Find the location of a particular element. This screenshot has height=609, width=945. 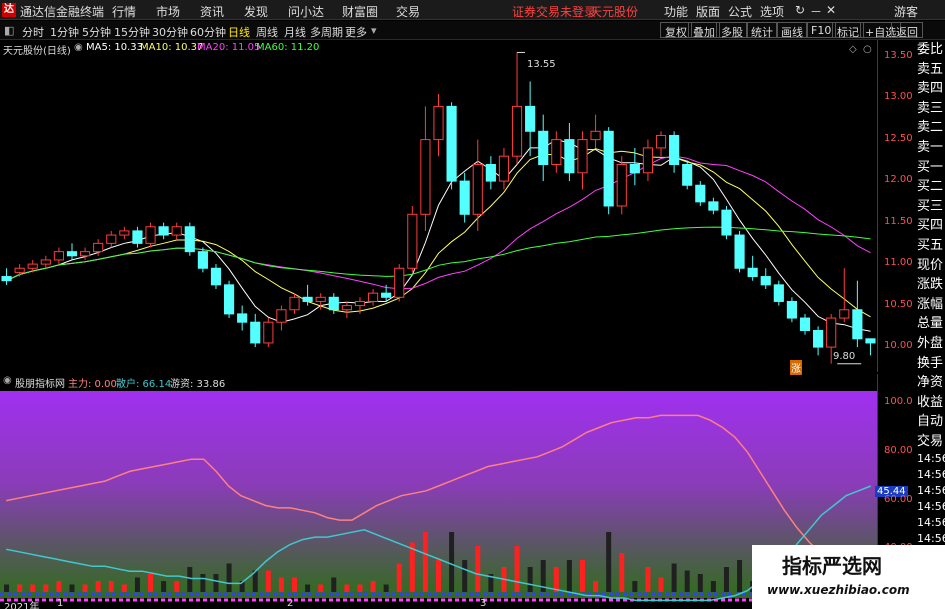

app-title: 通达信金融终端 is located at coordinates (62, 12).